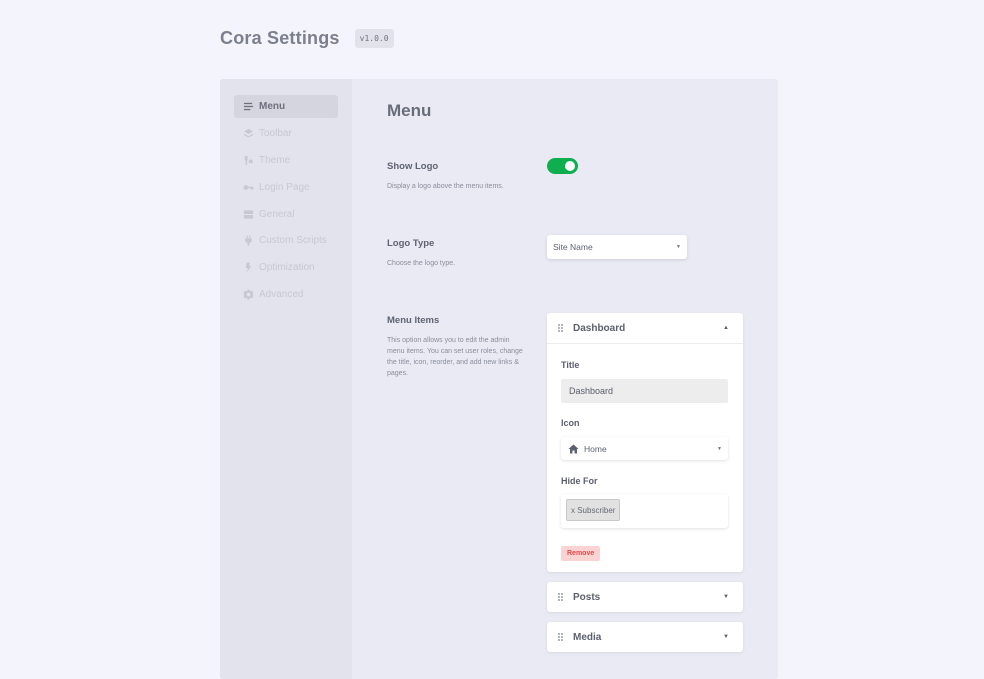 The height and width of the screenshot is (679, 984). What do you see at coordinates (593, 510) in the screenshot?
I see `role-tag: x Subscriber` at bounding box center [593, 510].